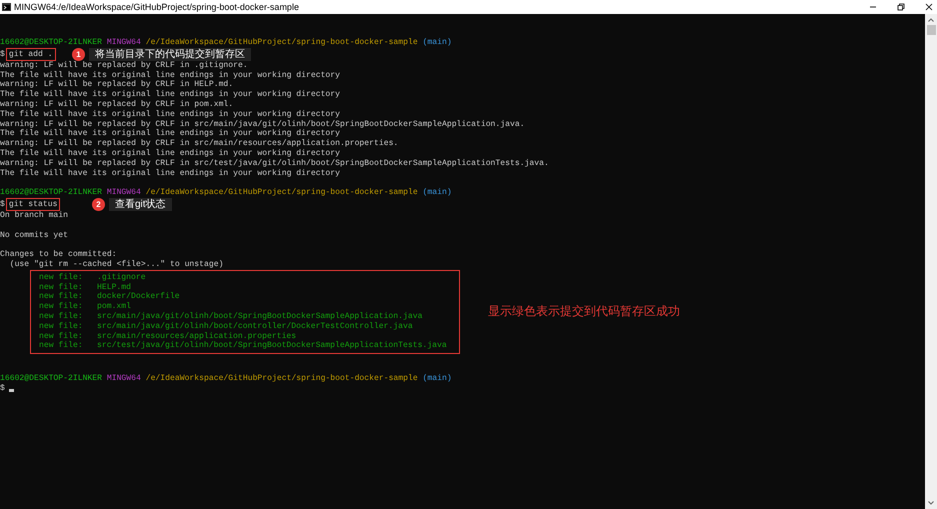 The height and width of the screenshot is (509, 937). I want to click on output-line: warning: LF will be replaced by CRLF in pom.xml., so click(117, 105).